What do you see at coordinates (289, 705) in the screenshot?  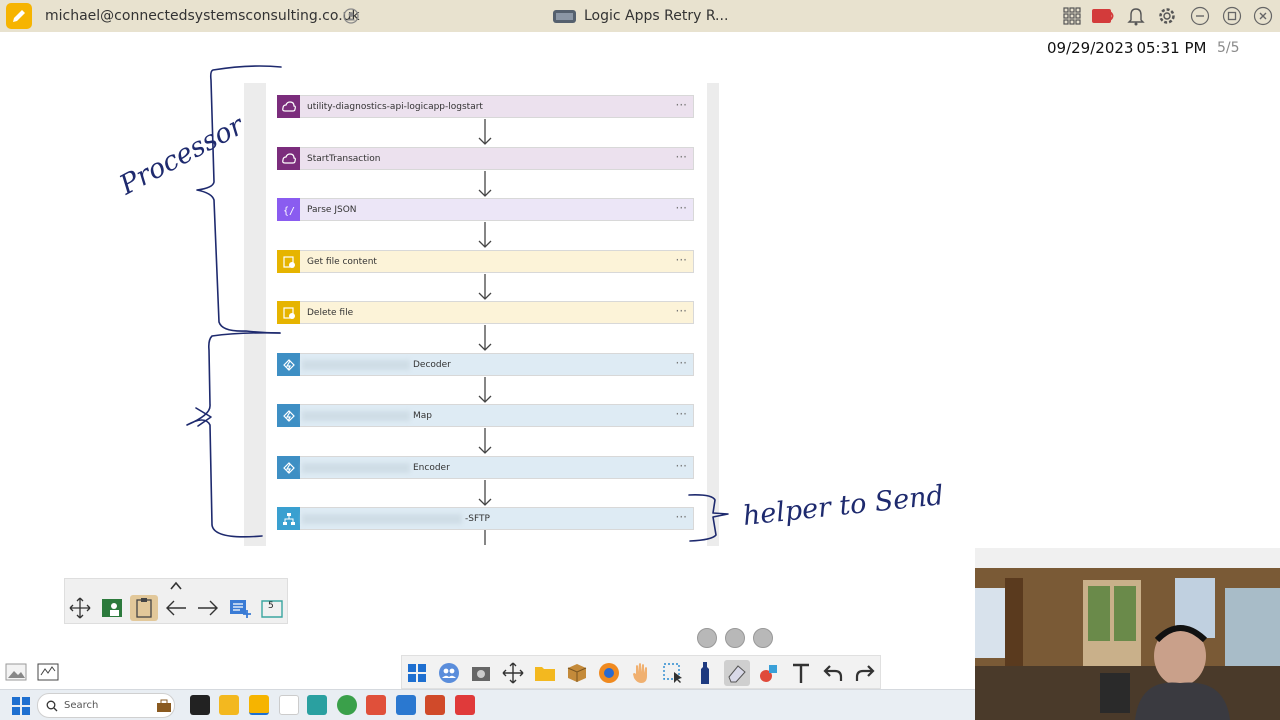 I see `taskbar-app-media` at bounding box center [289, 705].